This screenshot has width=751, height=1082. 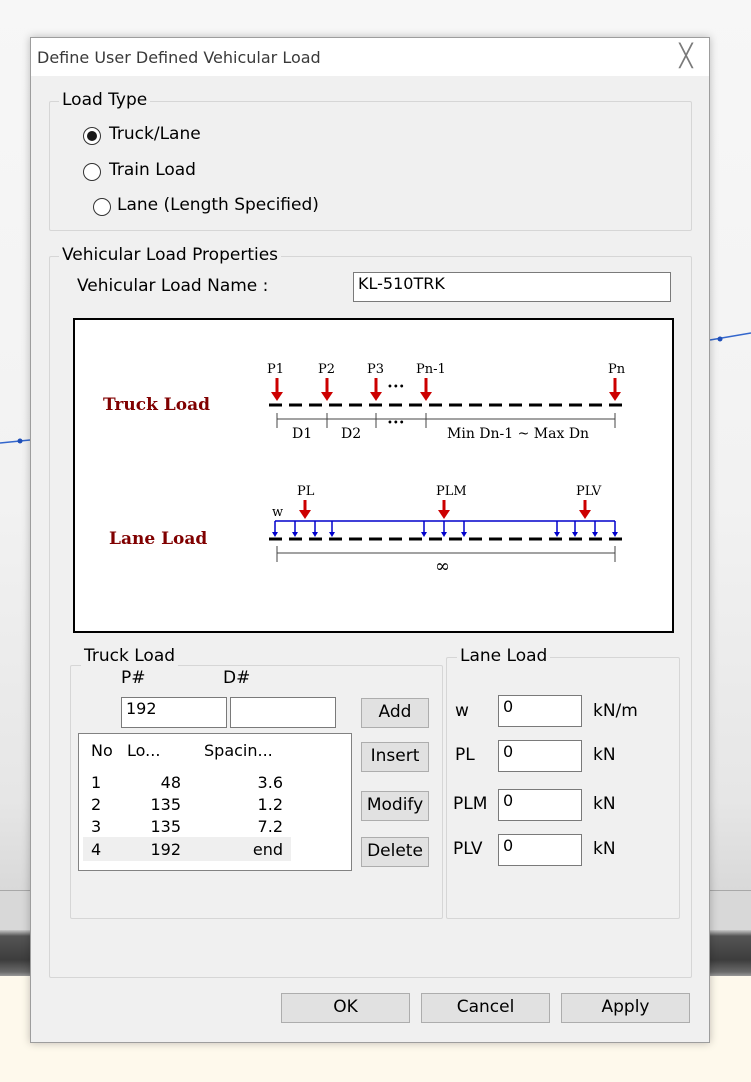 I want to click on vehicular-load-name-label: Vehicular Load Name :, so click(x=173, y=286).